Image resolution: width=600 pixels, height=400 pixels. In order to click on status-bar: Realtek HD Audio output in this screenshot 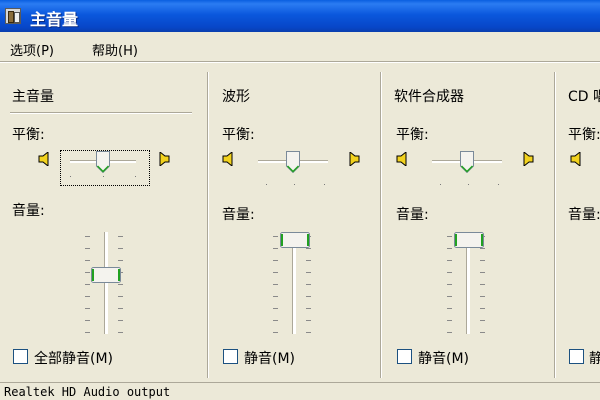, I will do `click(300, 391)`.